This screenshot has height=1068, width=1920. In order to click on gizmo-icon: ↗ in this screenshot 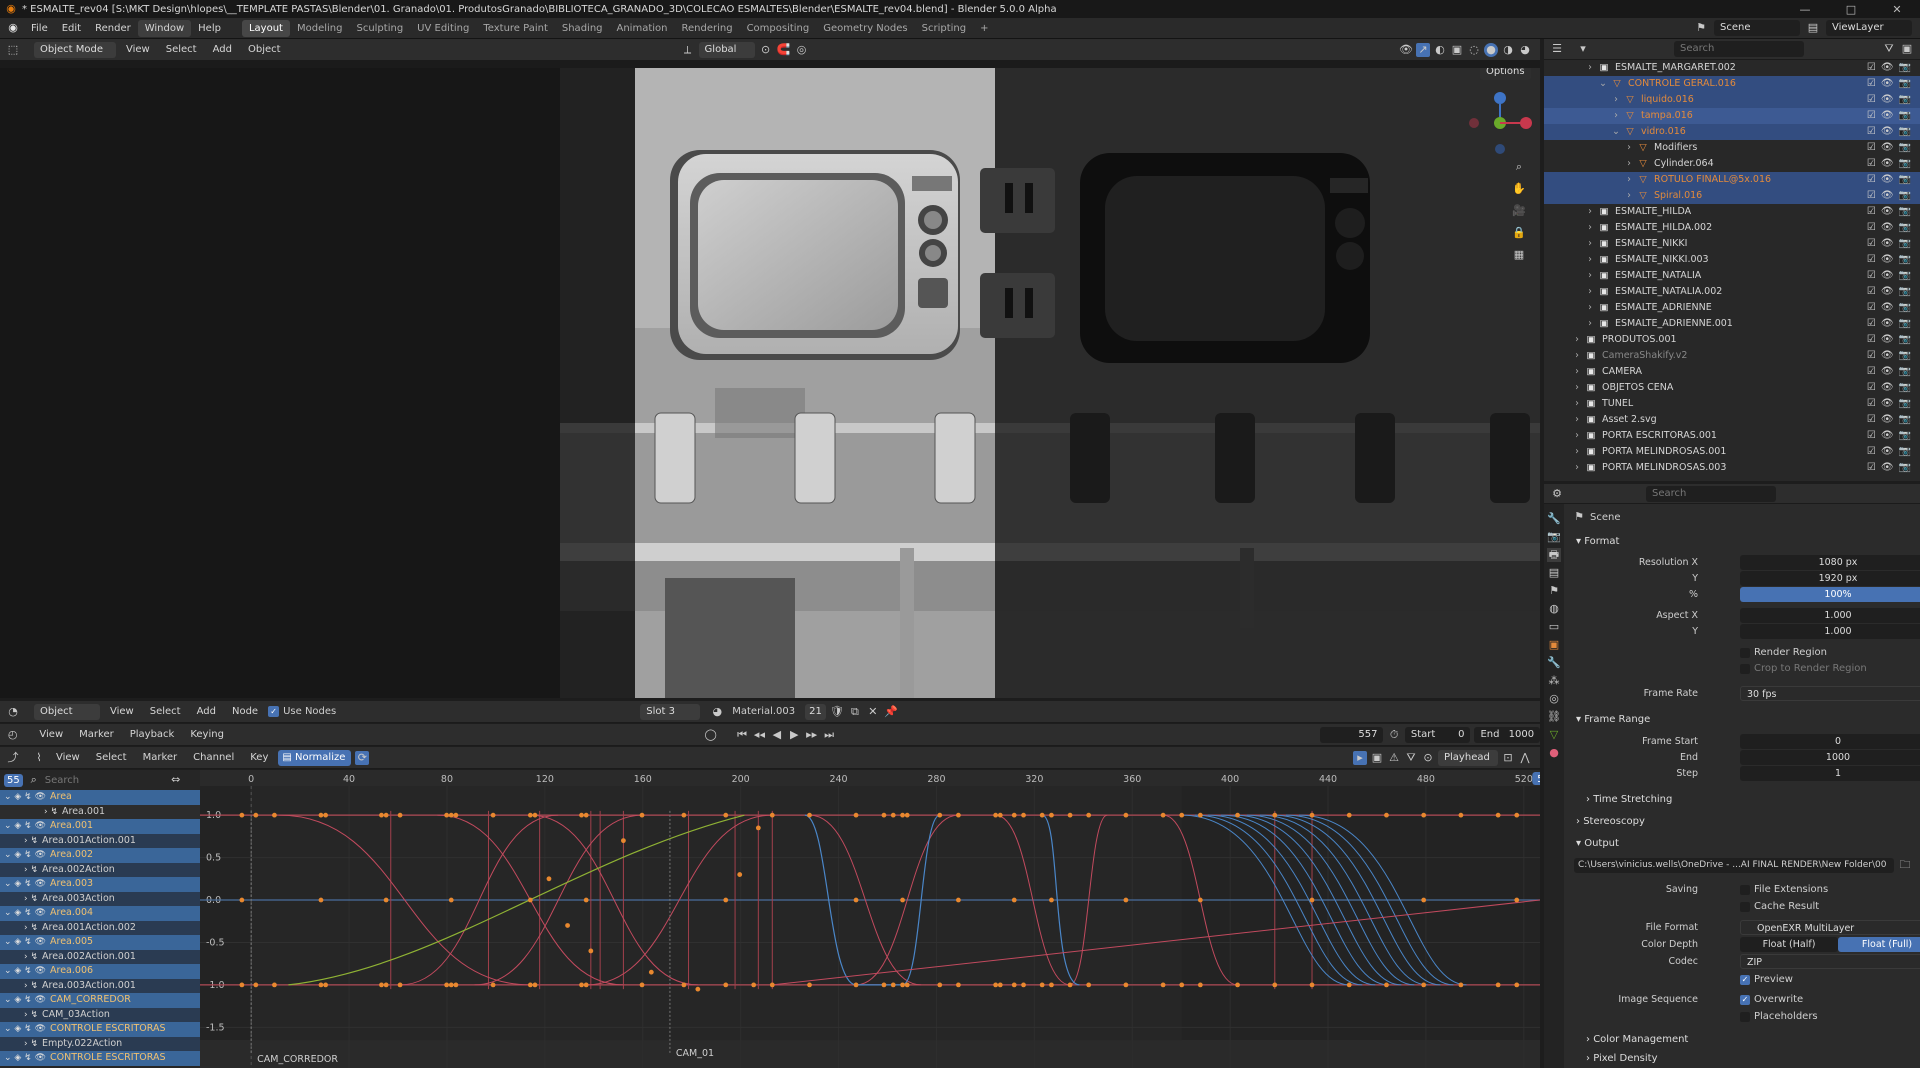, I will do `click(1423, 49)`.